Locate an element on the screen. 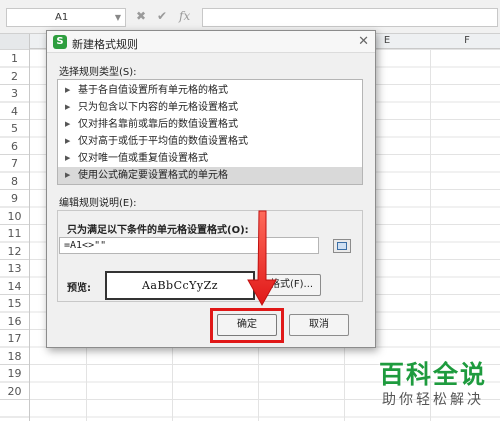  range-select-icon is located at coordinates (342, 246).